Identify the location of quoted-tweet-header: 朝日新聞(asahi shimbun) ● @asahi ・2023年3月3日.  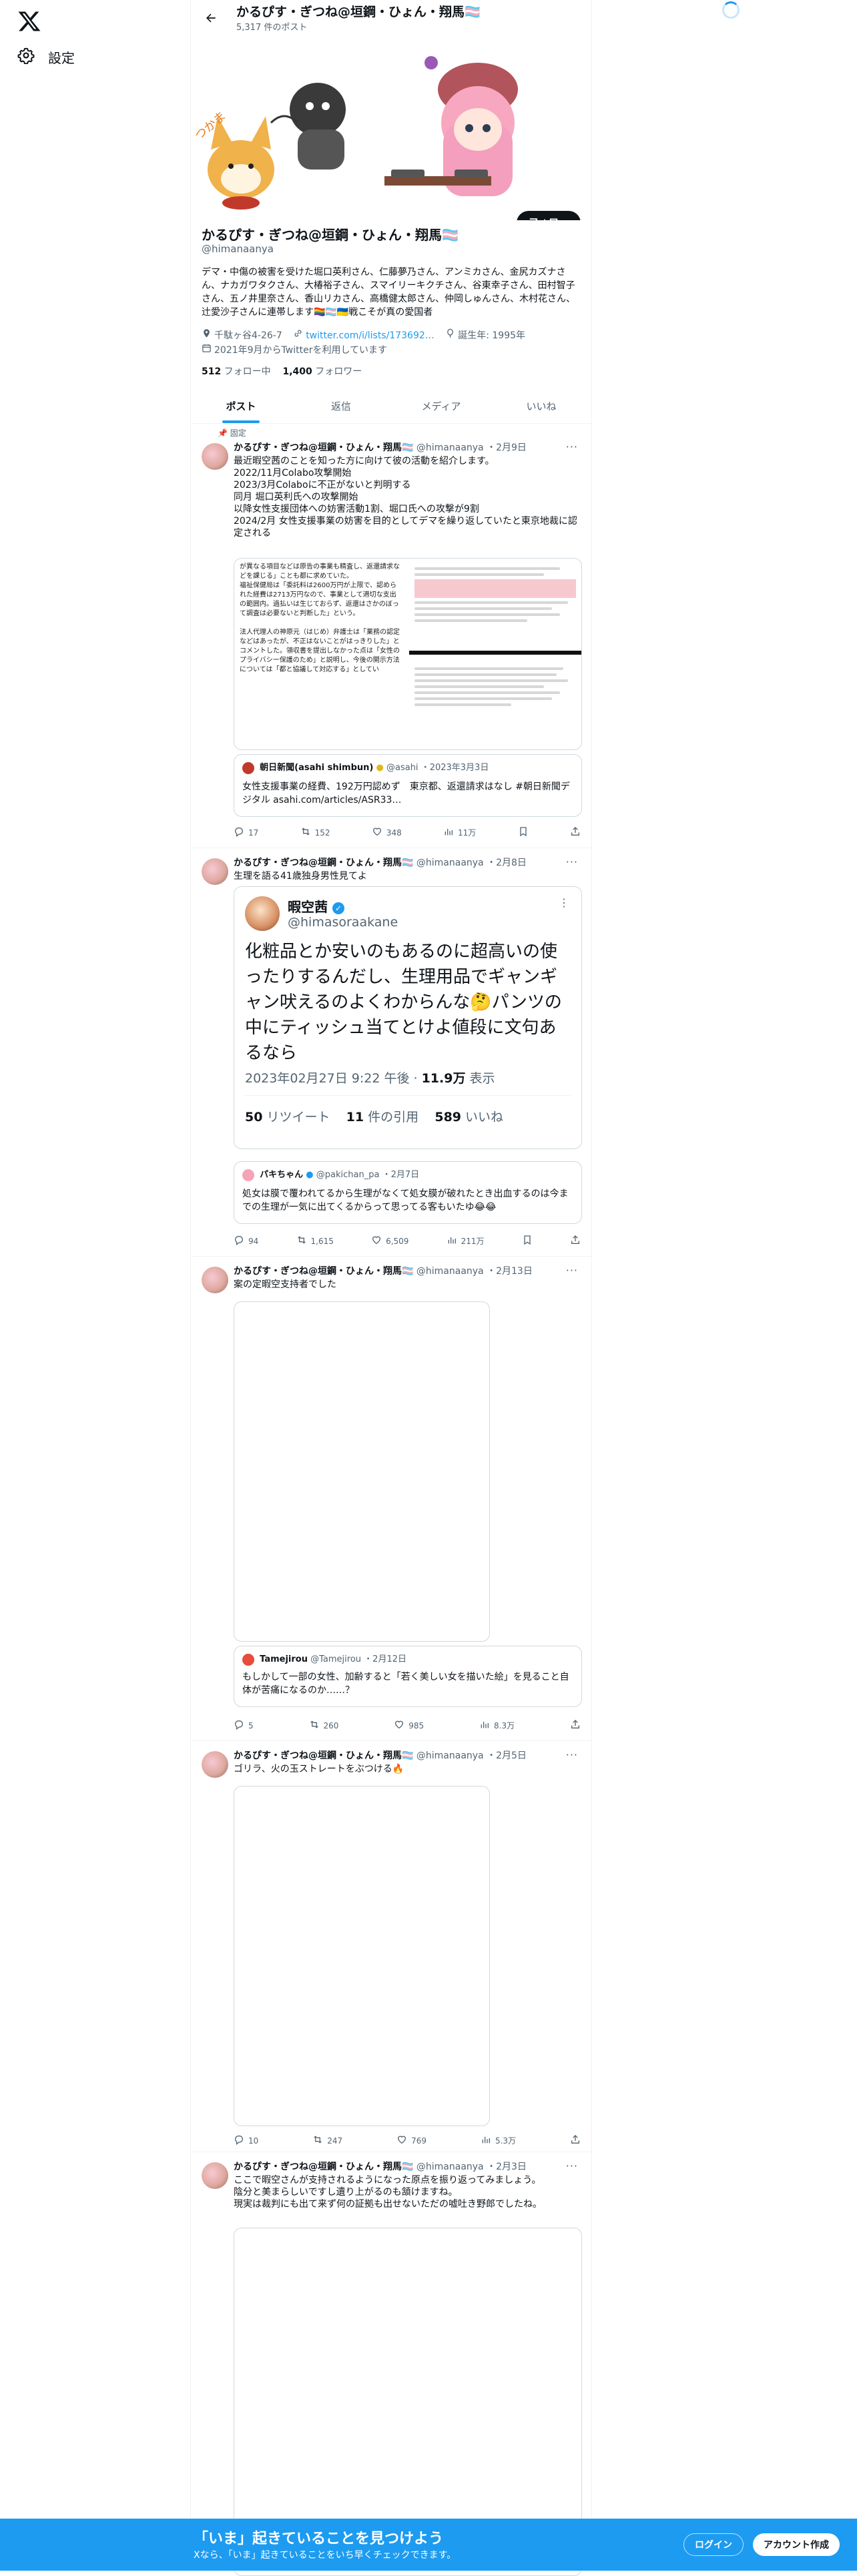
(365, 767).